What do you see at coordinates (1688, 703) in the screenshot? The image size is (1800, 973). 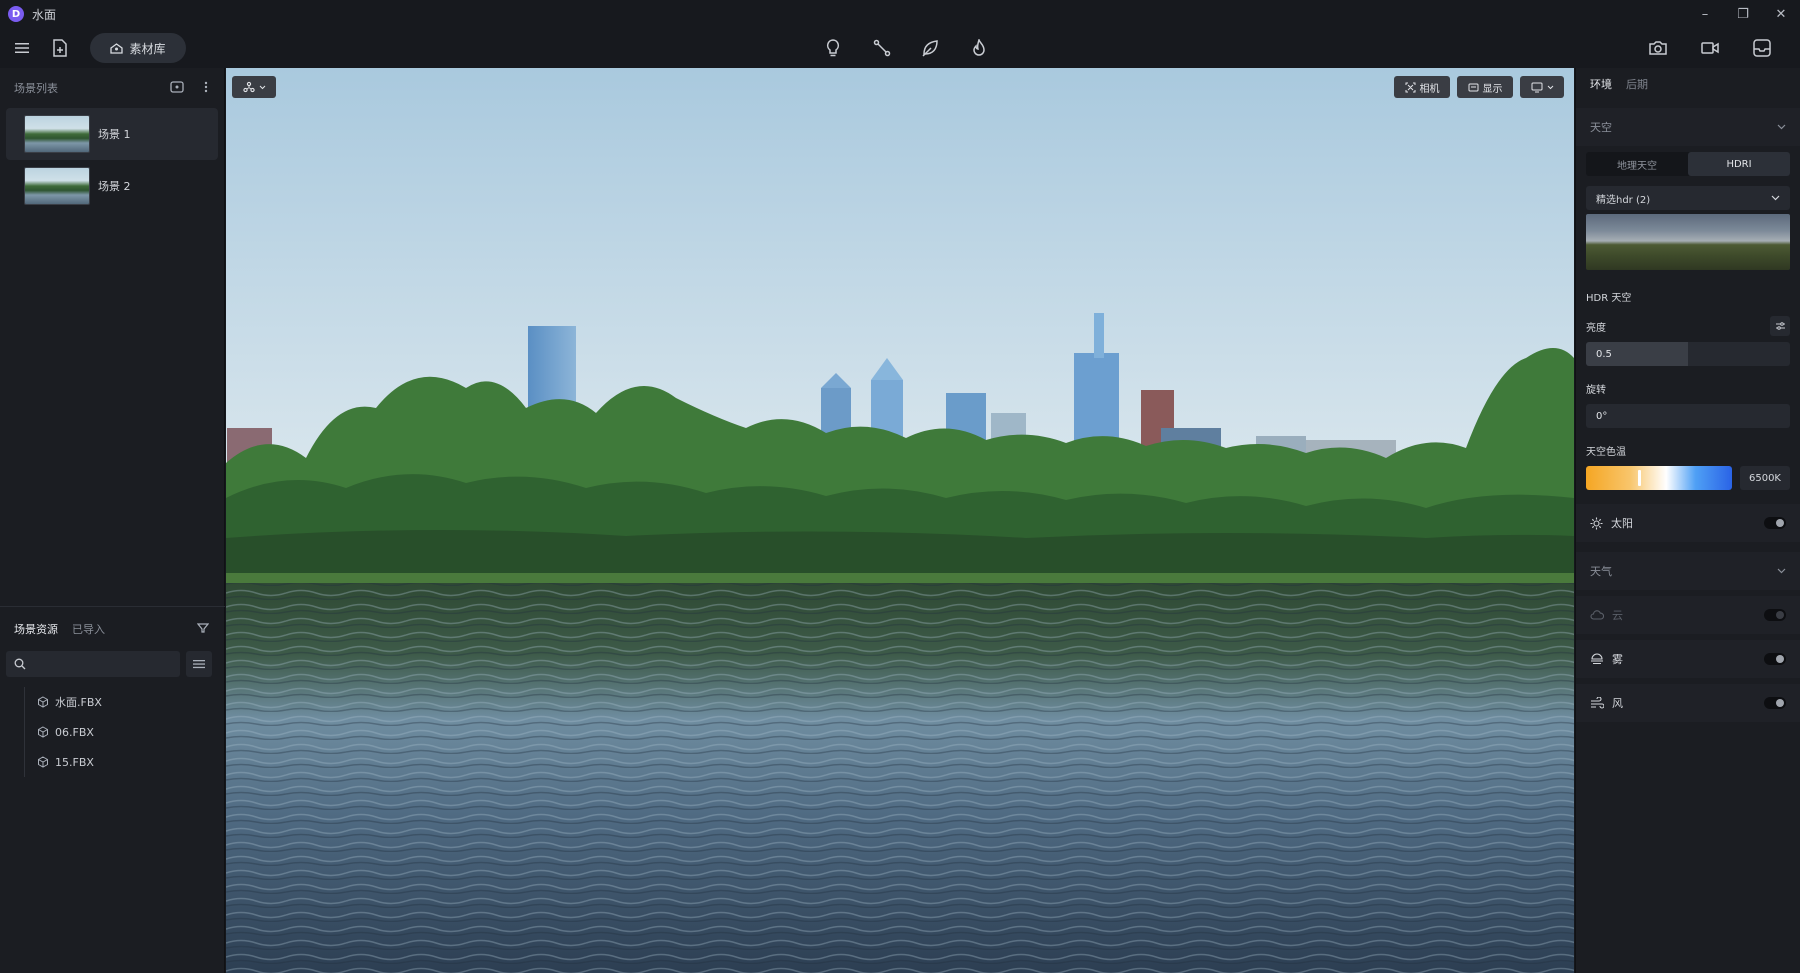 I see `wind-toggle-row: 风` at bounding box center [1688, 703].